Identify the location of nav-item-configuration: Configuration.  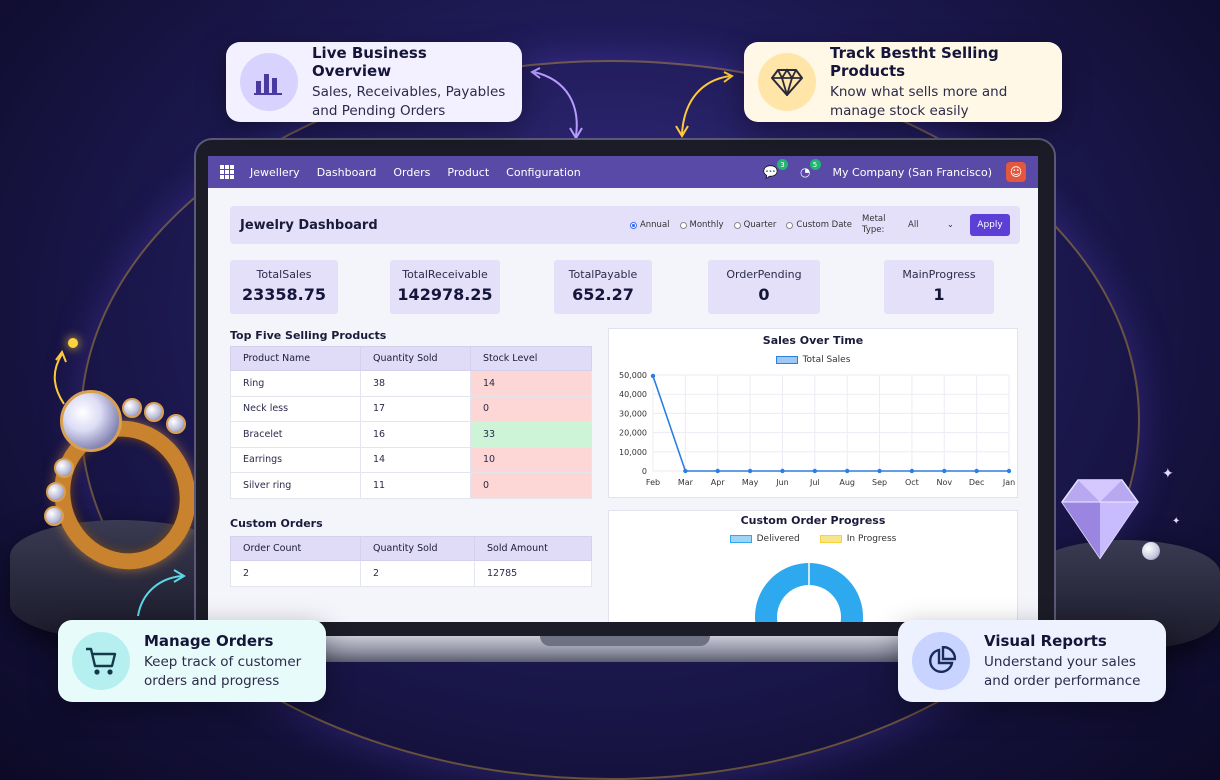
(543, 172).